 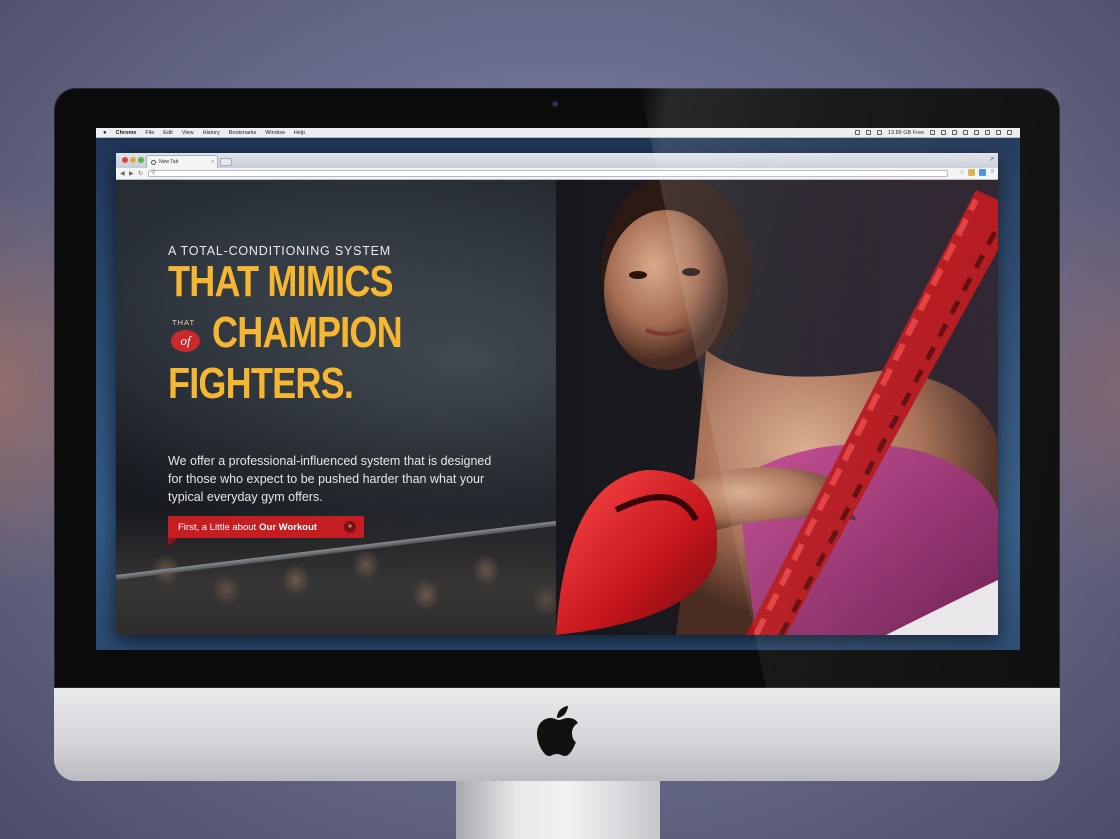 What do you see at coordinates (976, 132) in the screenshot?
I see `wifi-icon` at bounding box center [976, 132].